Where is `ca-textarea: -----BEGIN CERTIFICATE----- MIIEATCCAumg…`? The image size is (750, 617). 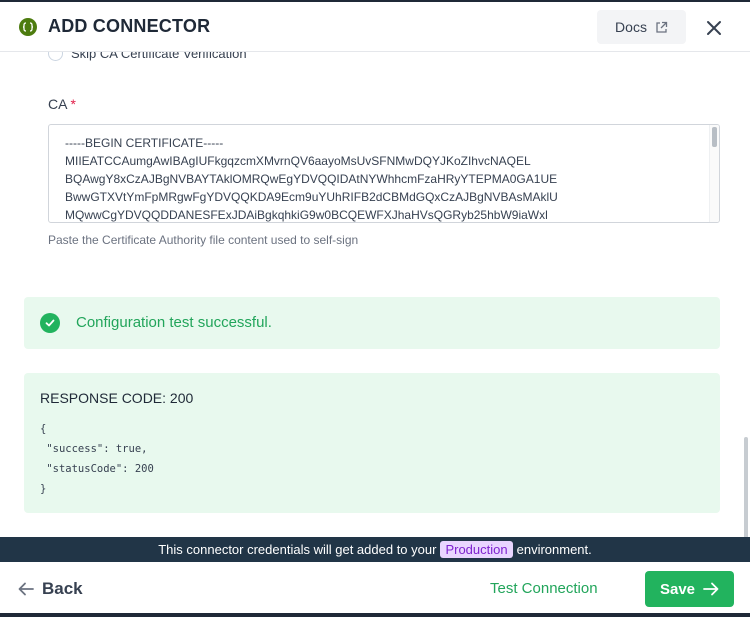 ca-textarea: -----BEGIN CERTIFICATE----- MIIEATCCAumg… is located at coordinates (384, 173).